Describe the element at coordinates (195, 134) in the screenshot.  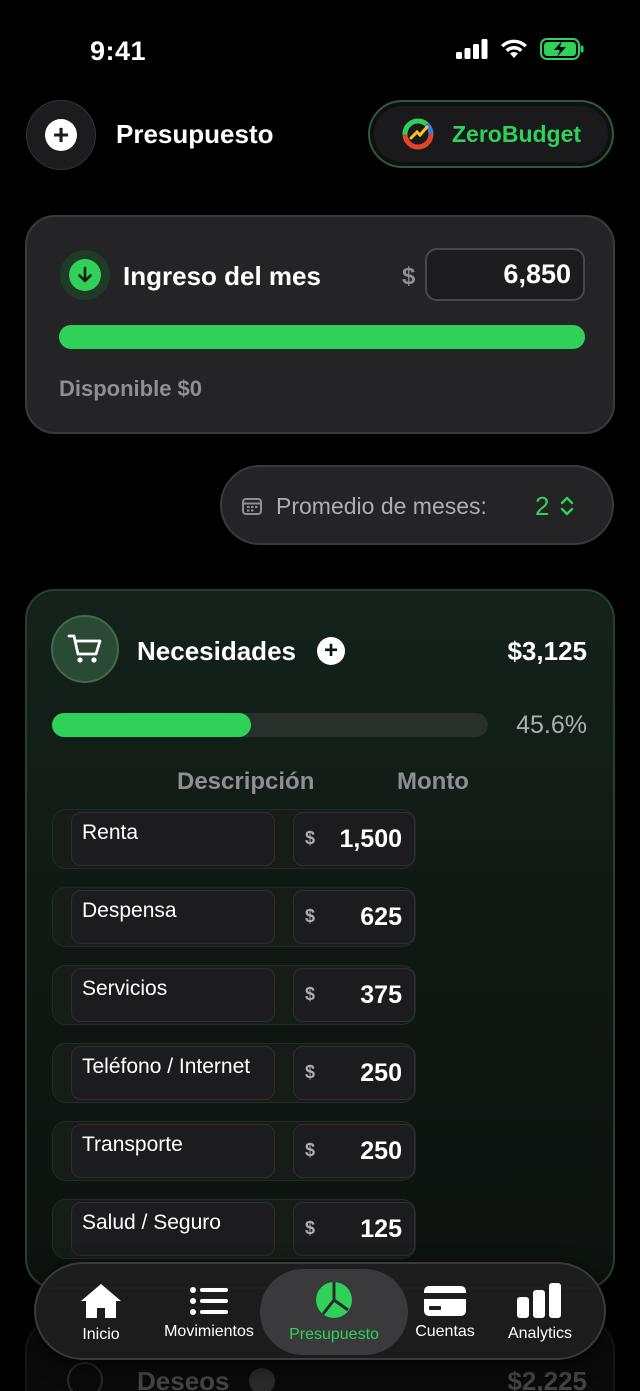
I see `page-title: Presupuesto` at that location.